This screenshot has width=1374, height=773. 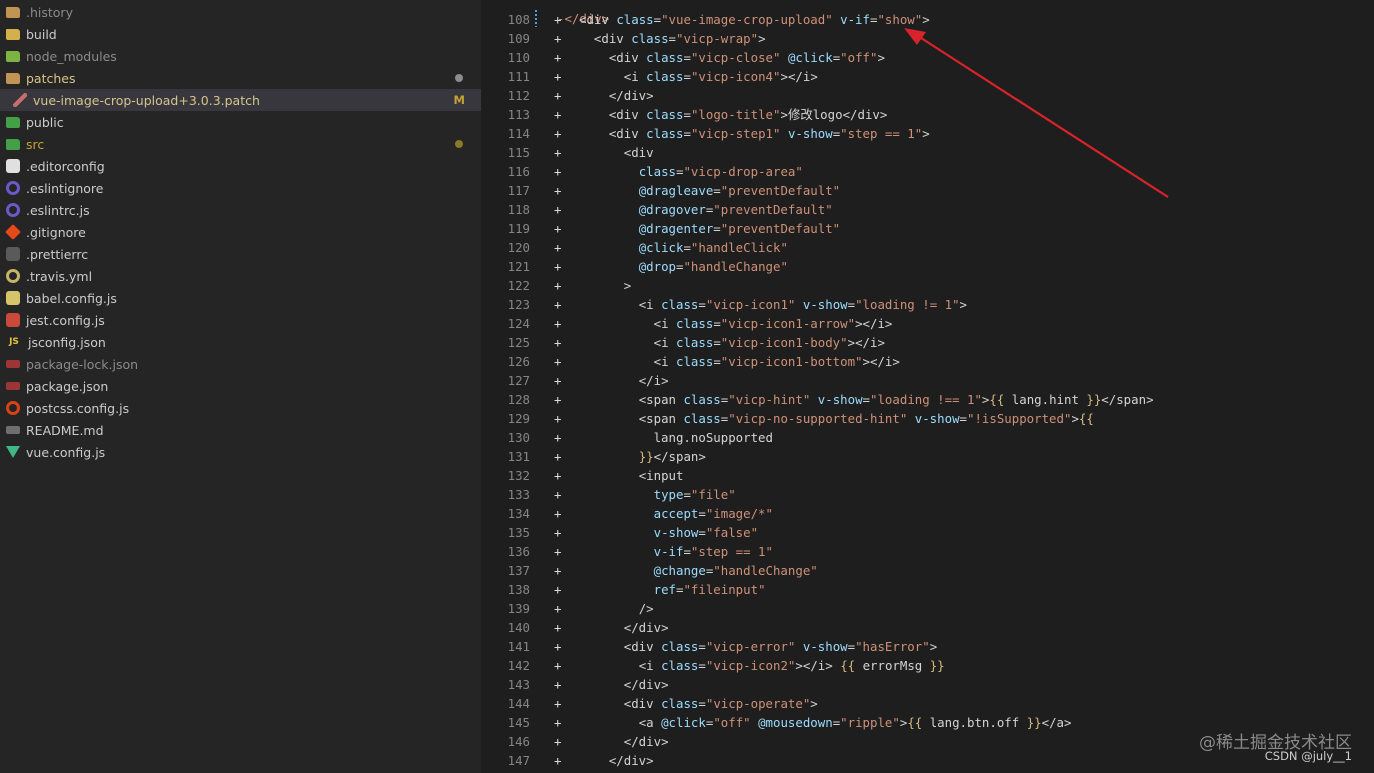 I want to click on line-number: 126, so click(x=518, y=361).